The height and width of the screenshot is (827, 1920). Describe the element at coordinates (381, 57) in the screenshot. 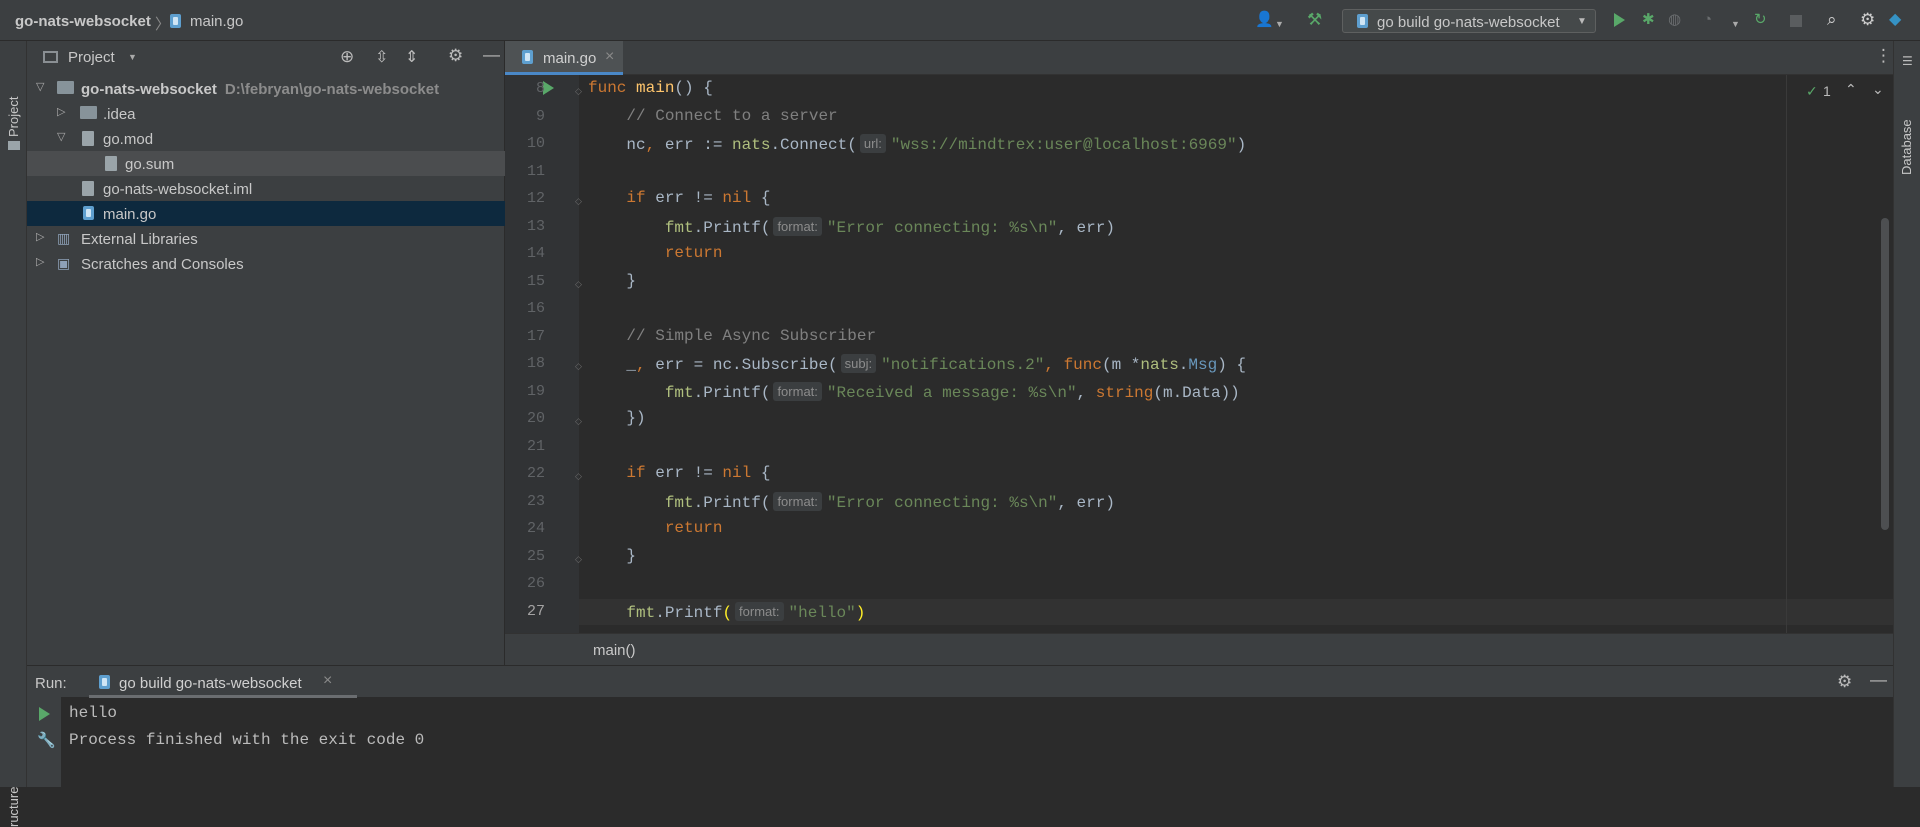

I see `expand-all-icon: ⇳` at that location.